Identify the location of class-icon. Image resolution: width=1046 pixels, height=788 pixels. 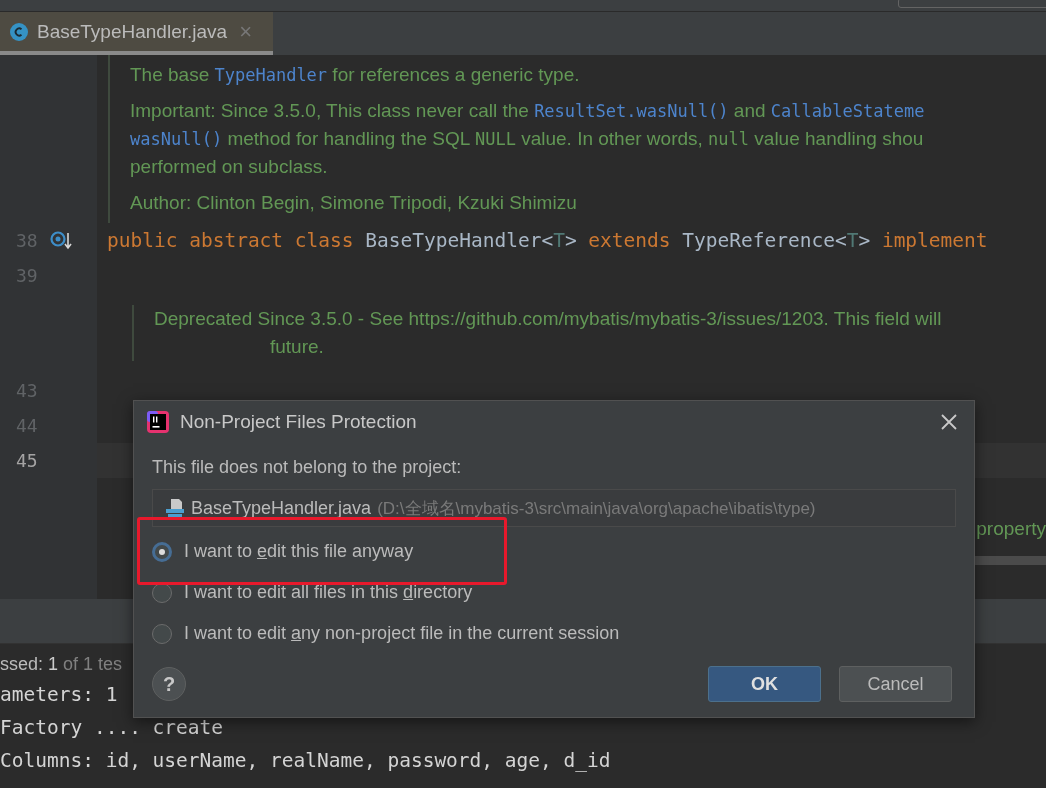
(19, 31).